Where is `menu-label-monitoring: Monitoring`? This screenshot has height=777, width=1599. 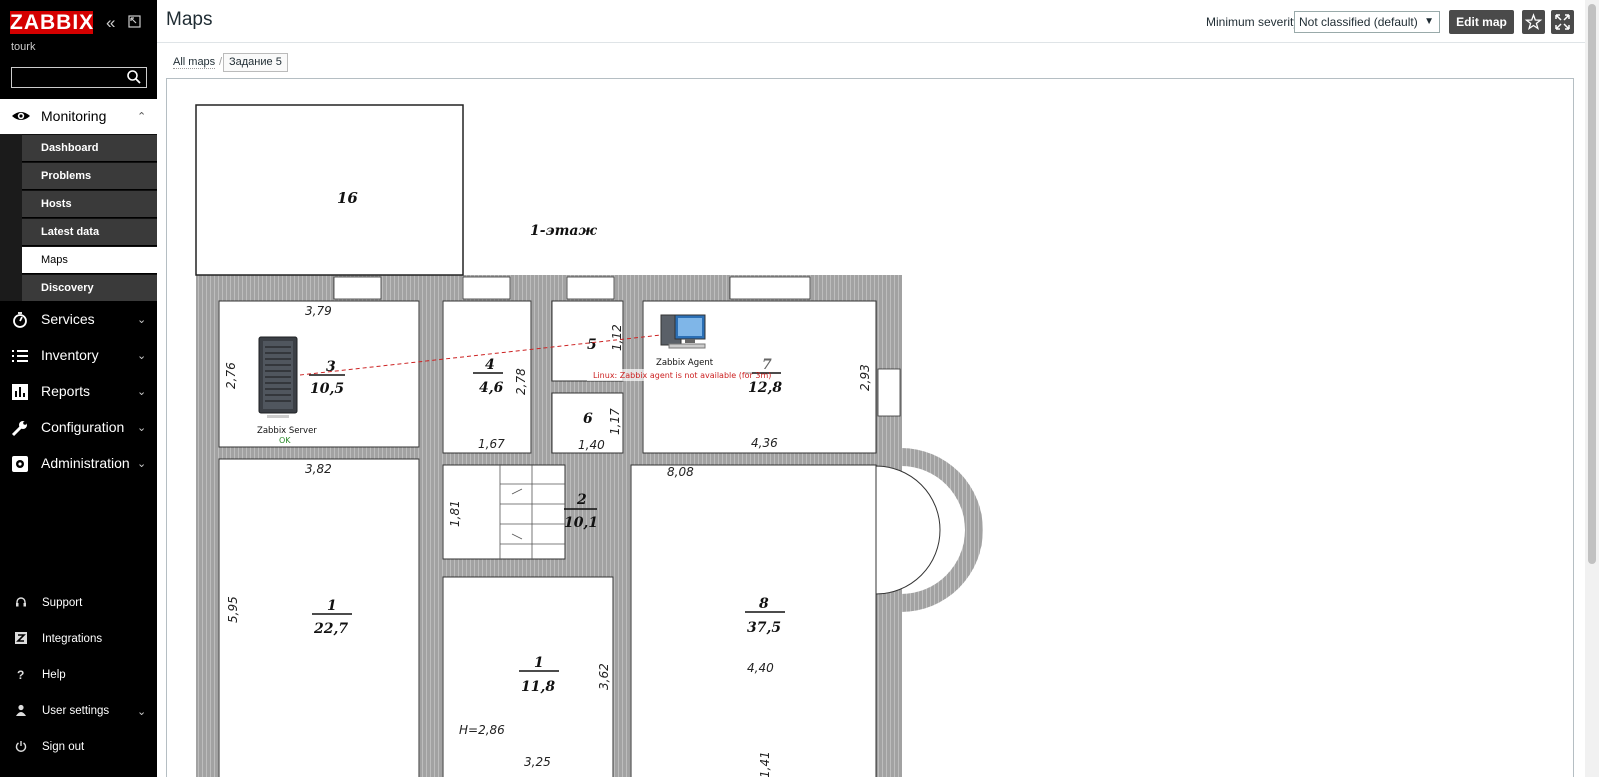 menu-label-monitoring: Monitoring is located at coordinates (74, 116).